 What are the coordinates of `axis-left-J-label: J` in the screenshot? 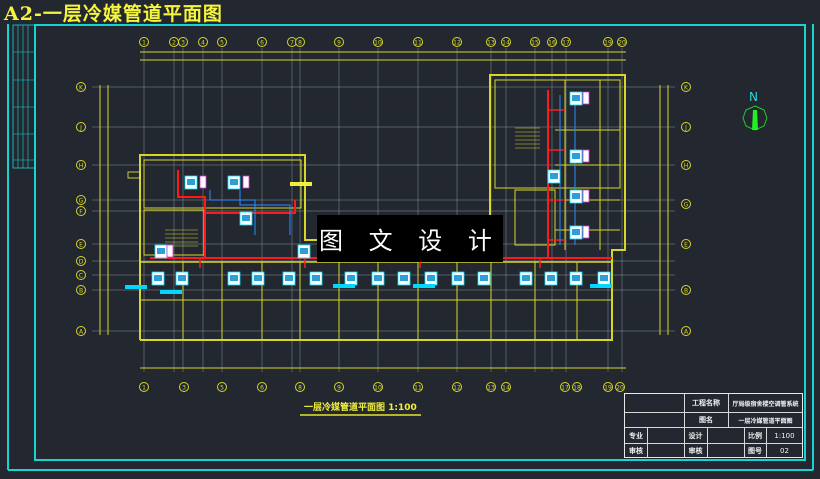 It's located at (80, 128).